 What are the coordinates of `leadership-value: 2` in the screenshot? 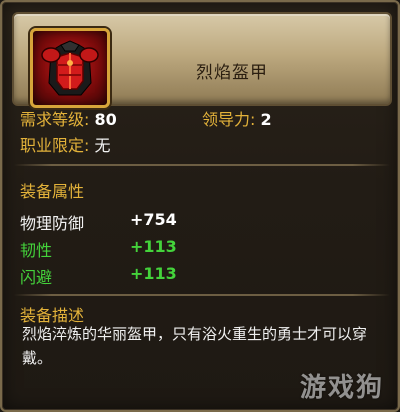 It's located at (266, 119).